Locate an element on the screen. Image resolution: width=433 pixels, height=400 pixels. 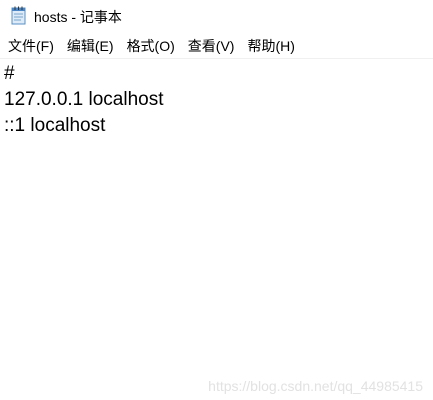
watermark: https://blog.csdn.net/qq_44985415 is located at coordinates (315, 386).